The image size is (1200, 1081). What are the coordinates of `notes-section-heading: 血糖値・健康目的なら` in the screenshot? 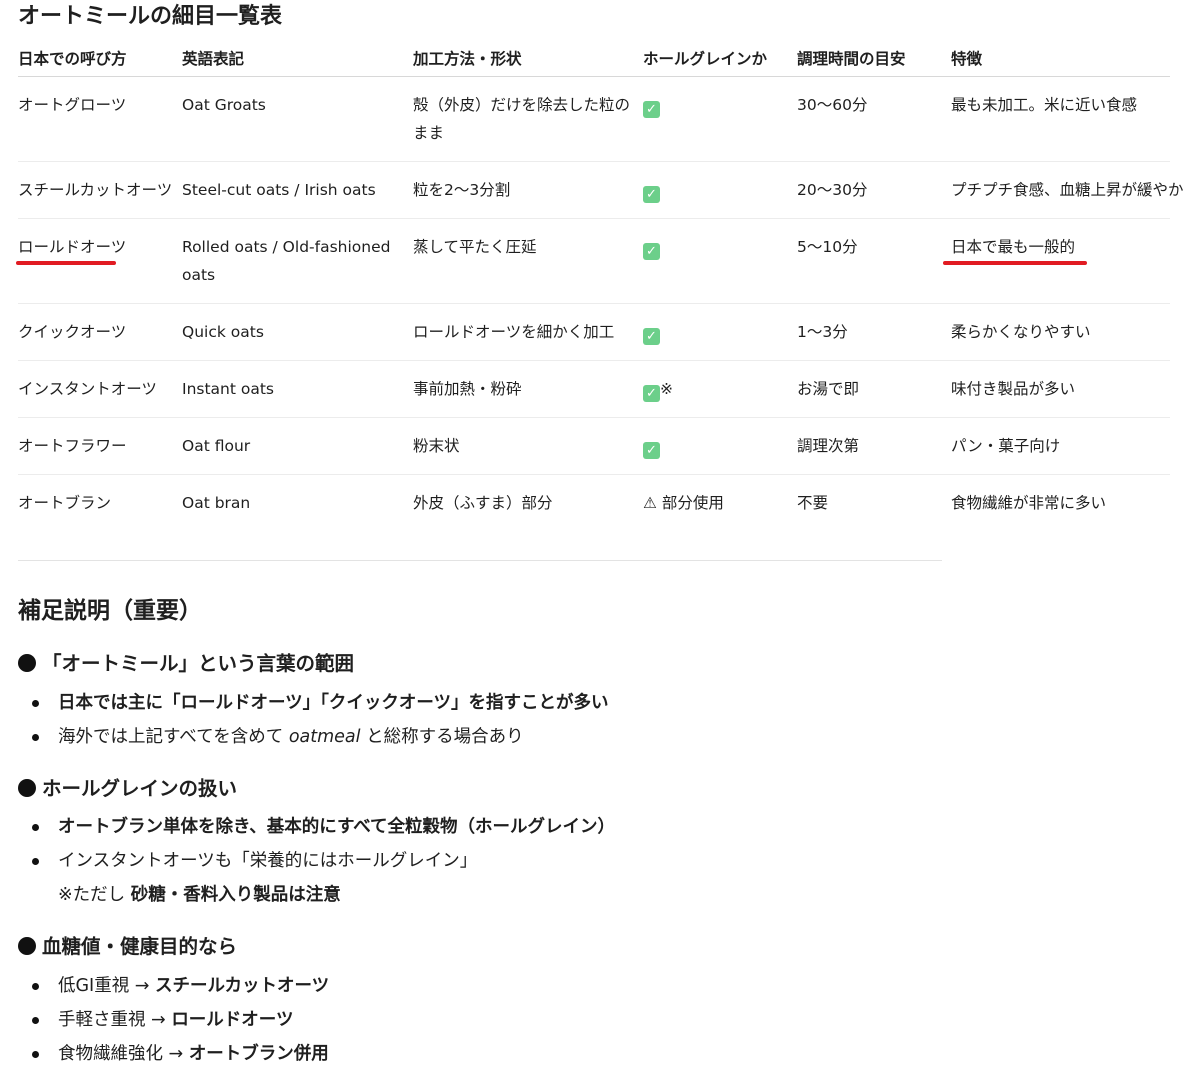 It's located at (127, 947).